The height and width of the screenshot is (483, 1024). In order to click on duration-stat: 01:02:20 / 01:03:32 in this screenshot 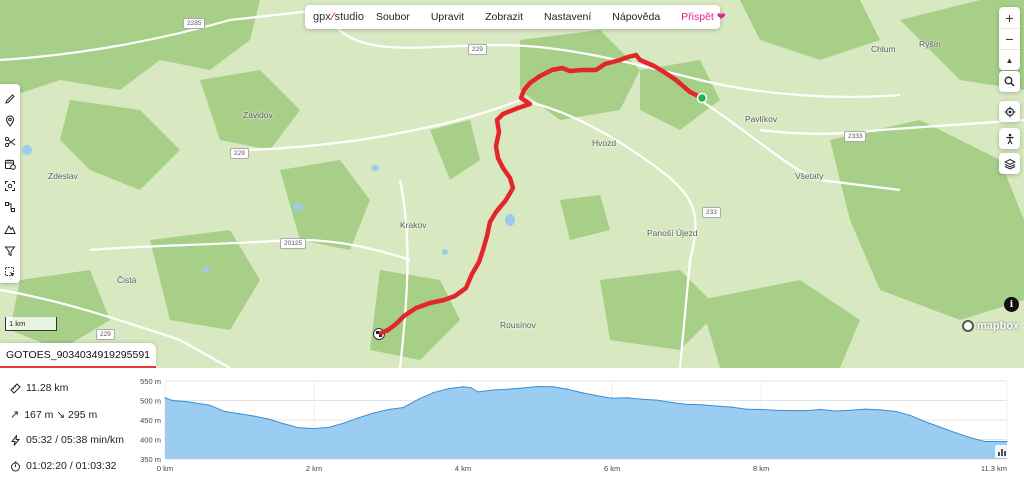, I will do `click(63, 466)`.